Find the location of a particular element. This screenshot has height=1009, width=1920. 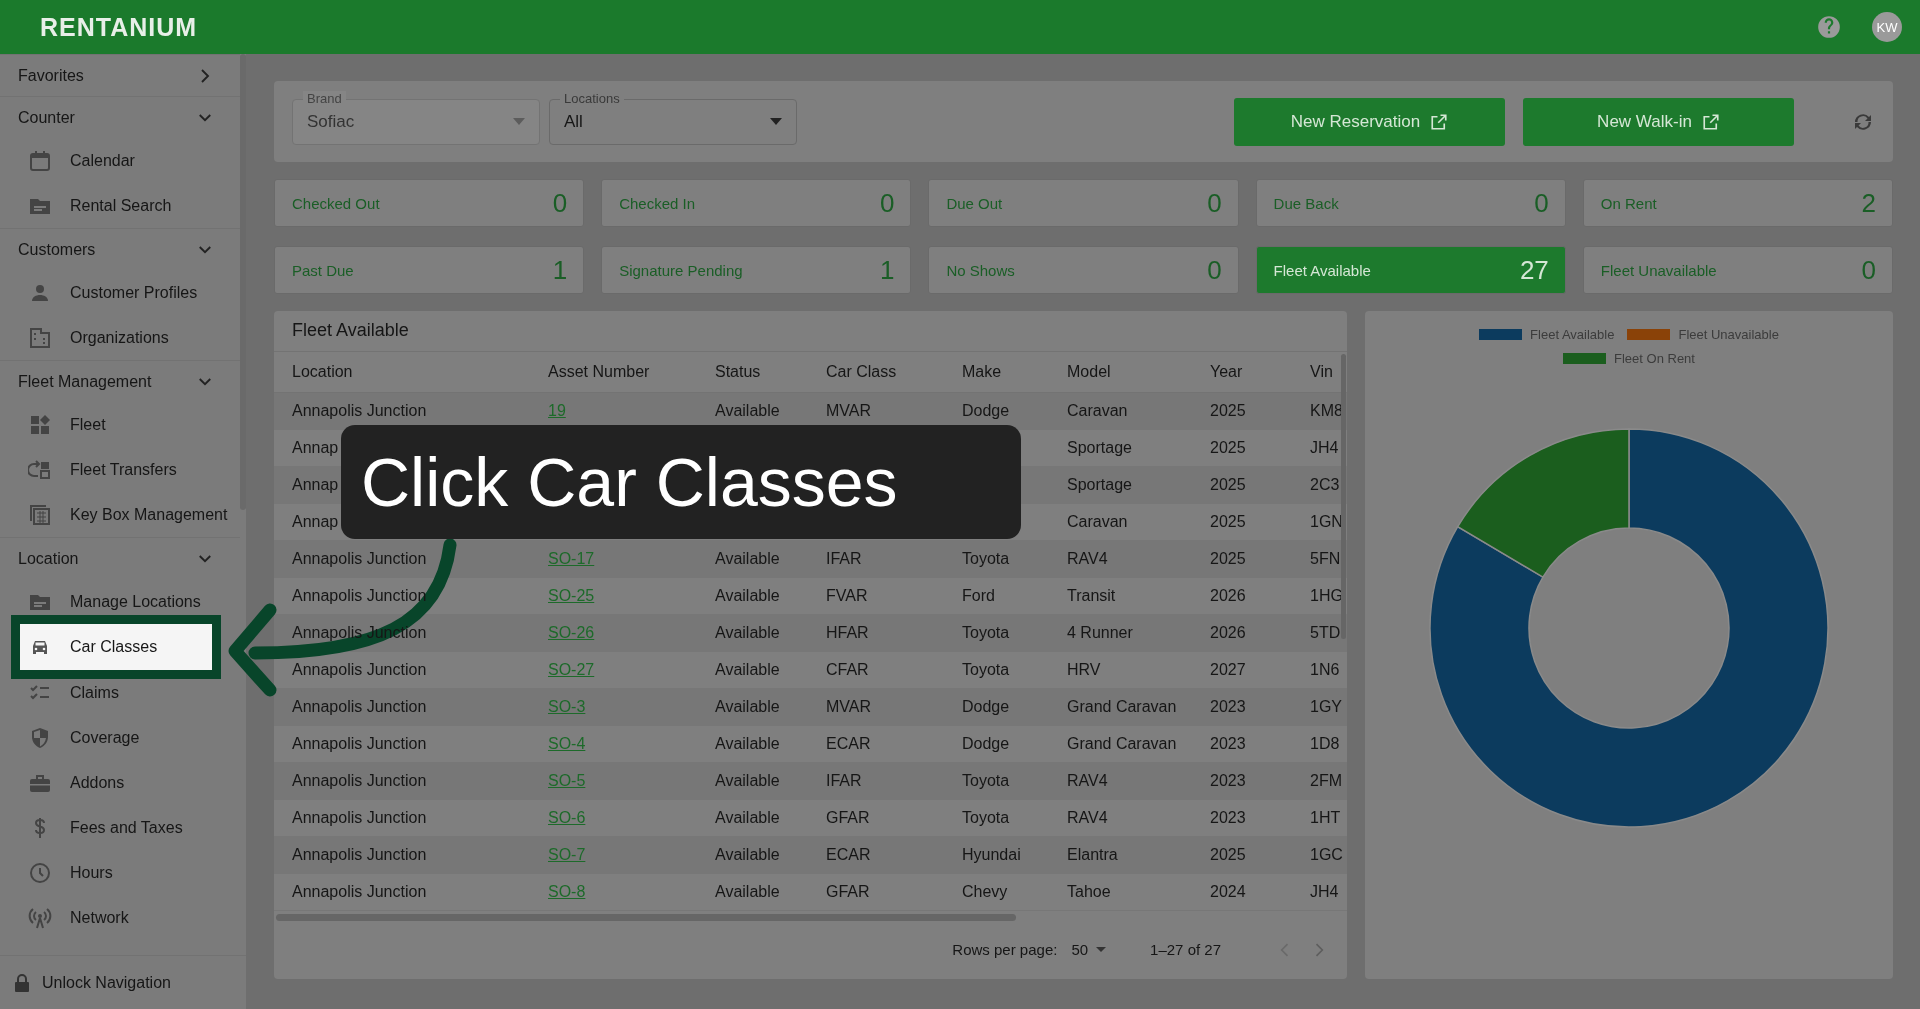

section-label: Customers is located at coordinates (57, 249).